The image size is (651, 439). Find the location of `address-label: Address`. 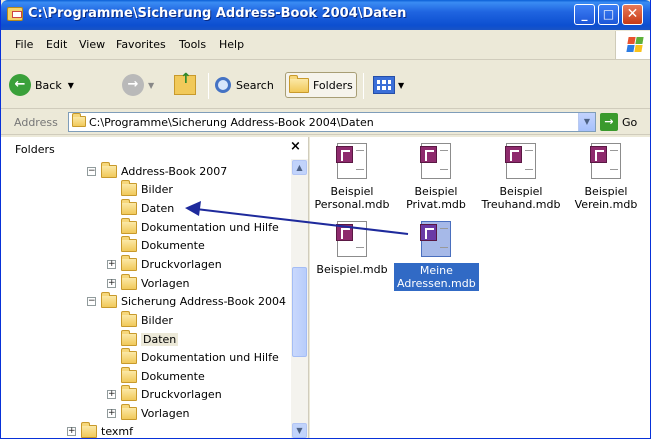

address-label: Address is located at coordinates (36, 122).